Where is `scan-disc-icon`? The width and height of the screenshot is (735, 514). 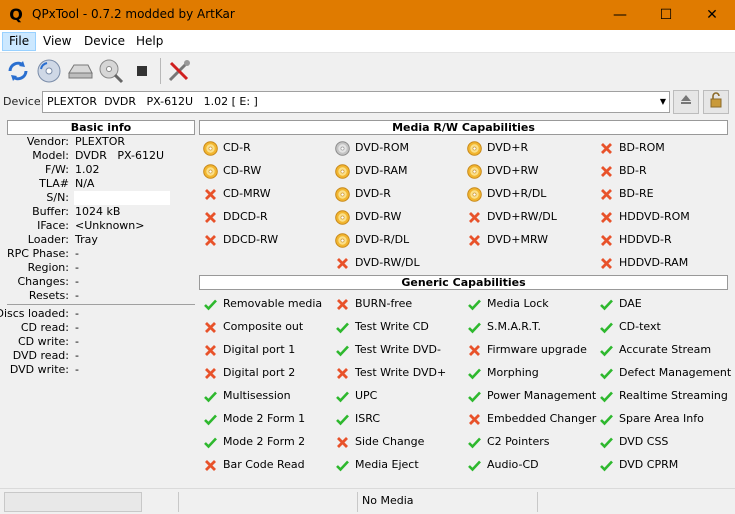 scan-disc-icon is located at coordinates (111, 71).